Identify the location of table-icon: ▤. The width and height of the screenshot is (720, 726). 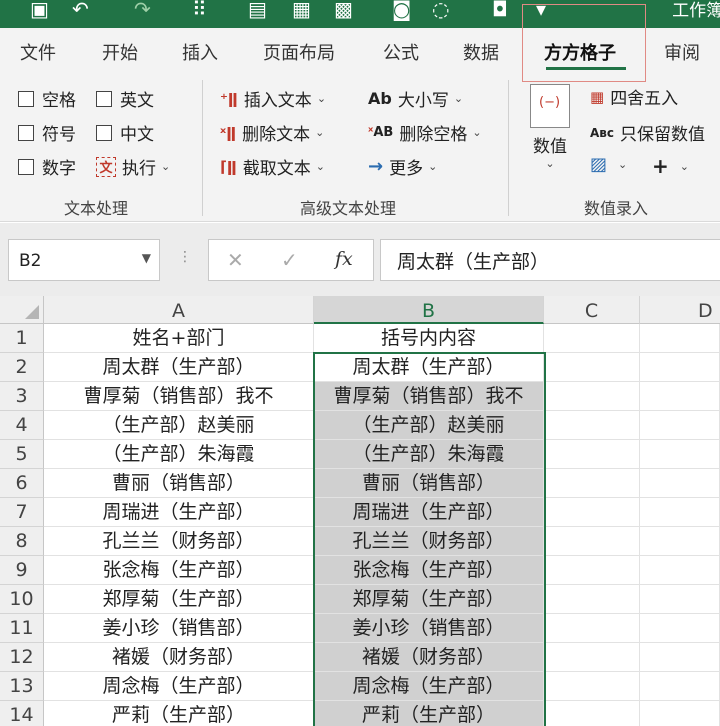
(257, 9).